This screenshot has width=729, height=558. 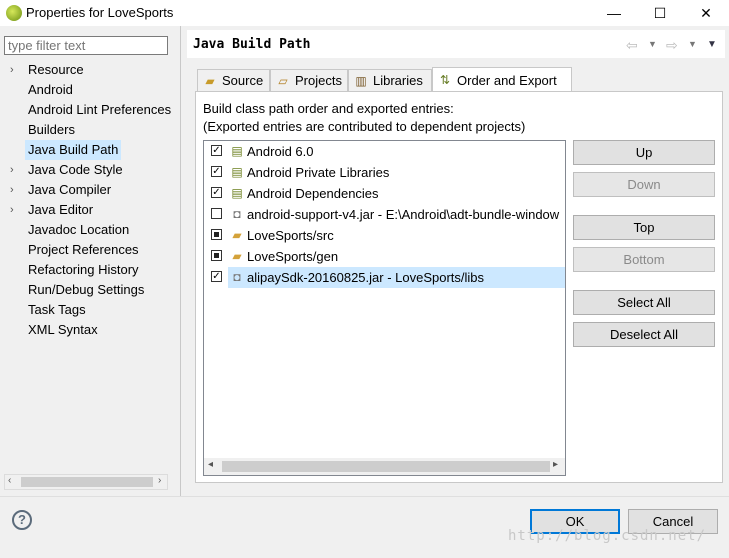 What do you see at coordinates (89, 70) in the screenshot?
I see `tree-item: › Resource` at bounding box center [89, 70].